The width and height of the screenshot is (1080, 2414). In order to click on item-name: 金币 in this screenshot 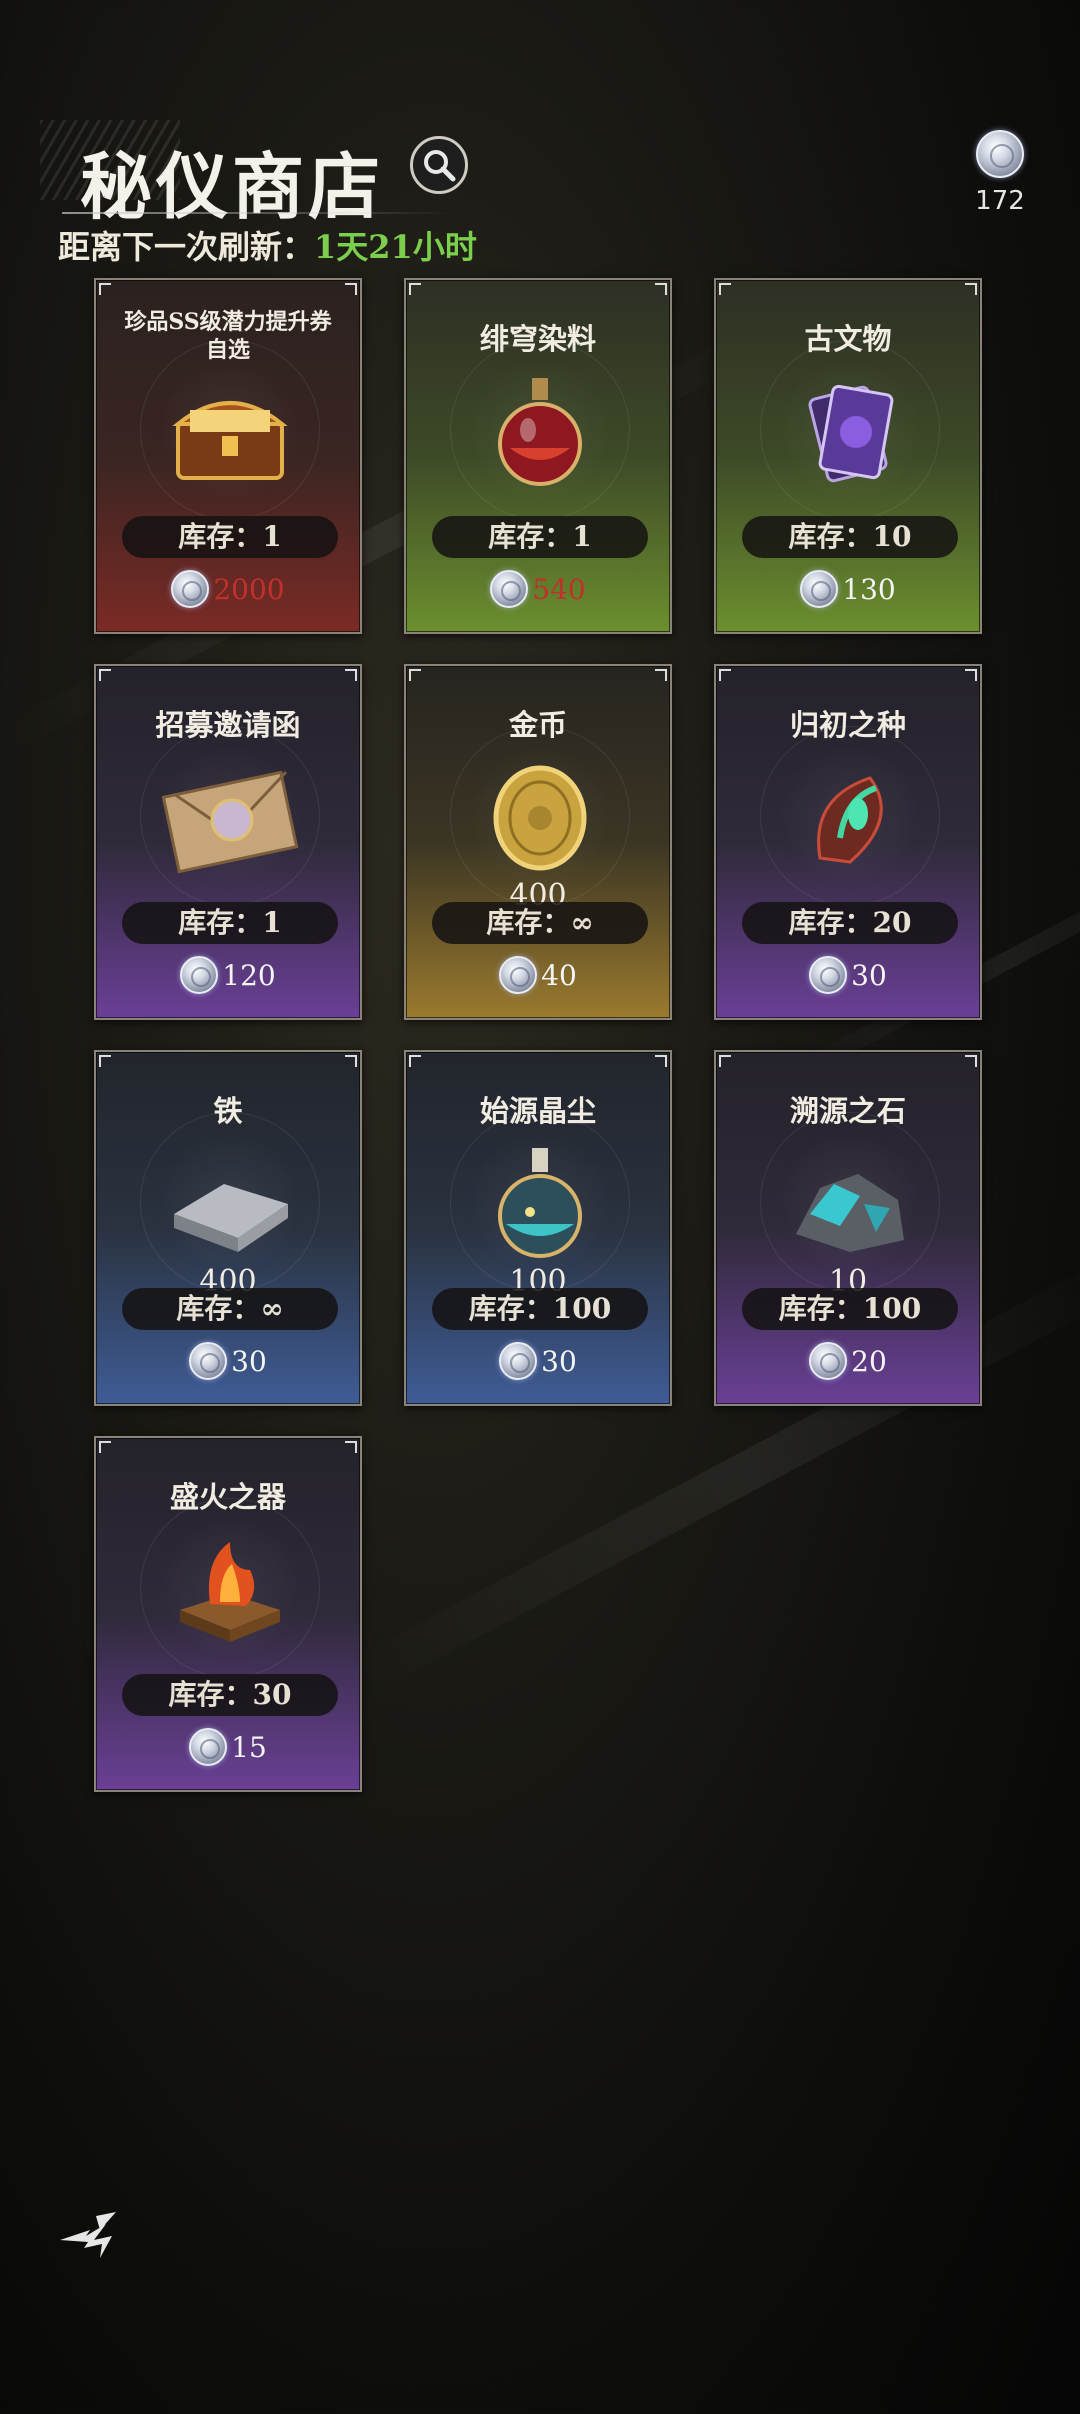, I will do `click(537, 725)`.